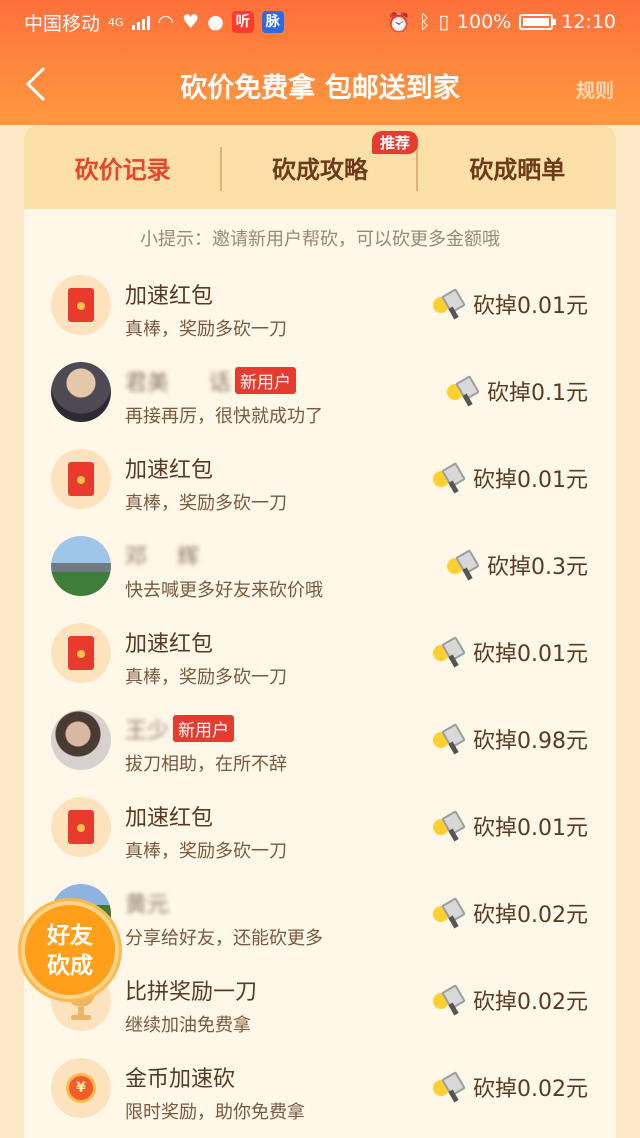 The height and width of the screenshot is (1138, 640). I want to click on float-button-line2: 砍成, so click(70, 966).